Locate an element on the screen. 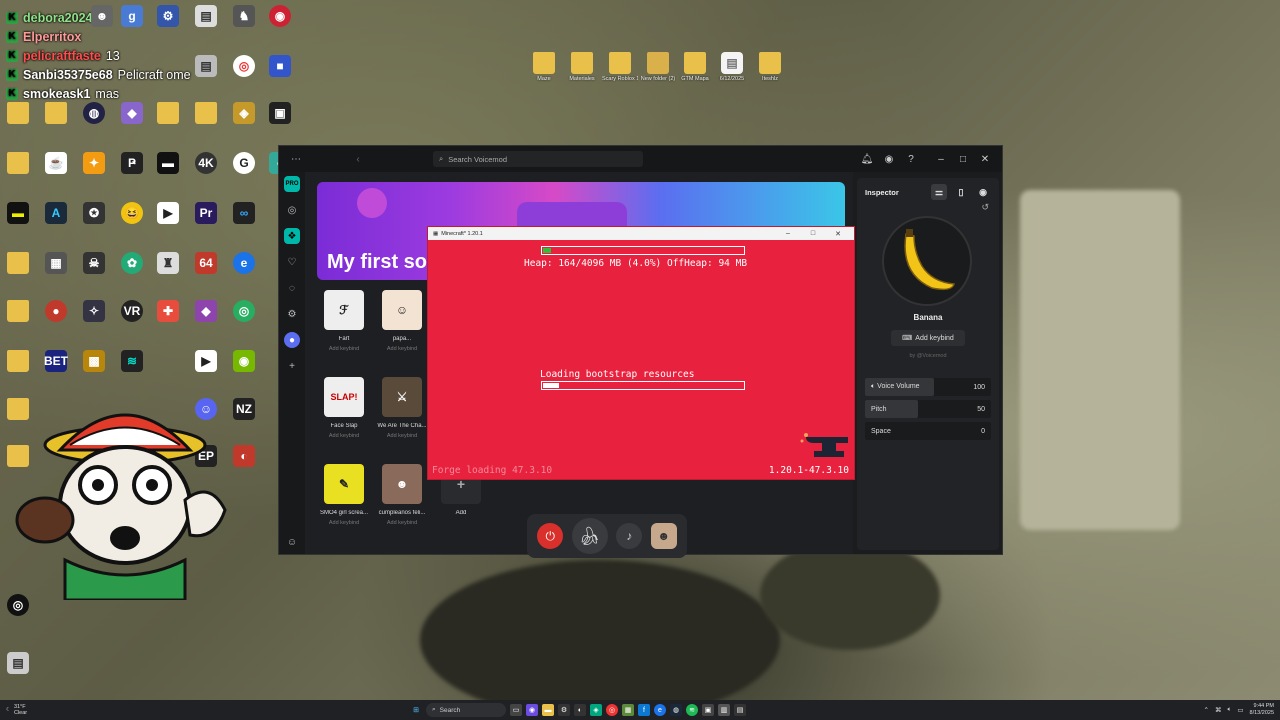 The image size is (1280, 720). desktop-icon: e is located at coordinates (244, 263).